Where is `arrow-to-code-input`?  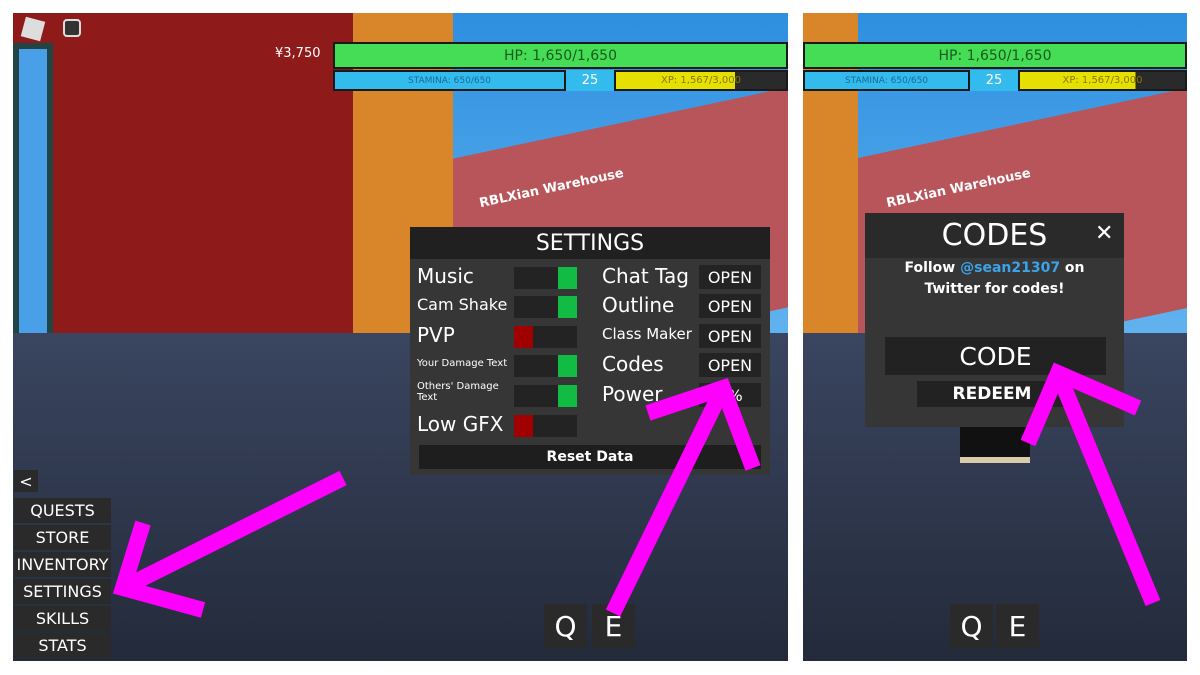 arrow-to-code-input is located at coordinates (1105, 488).